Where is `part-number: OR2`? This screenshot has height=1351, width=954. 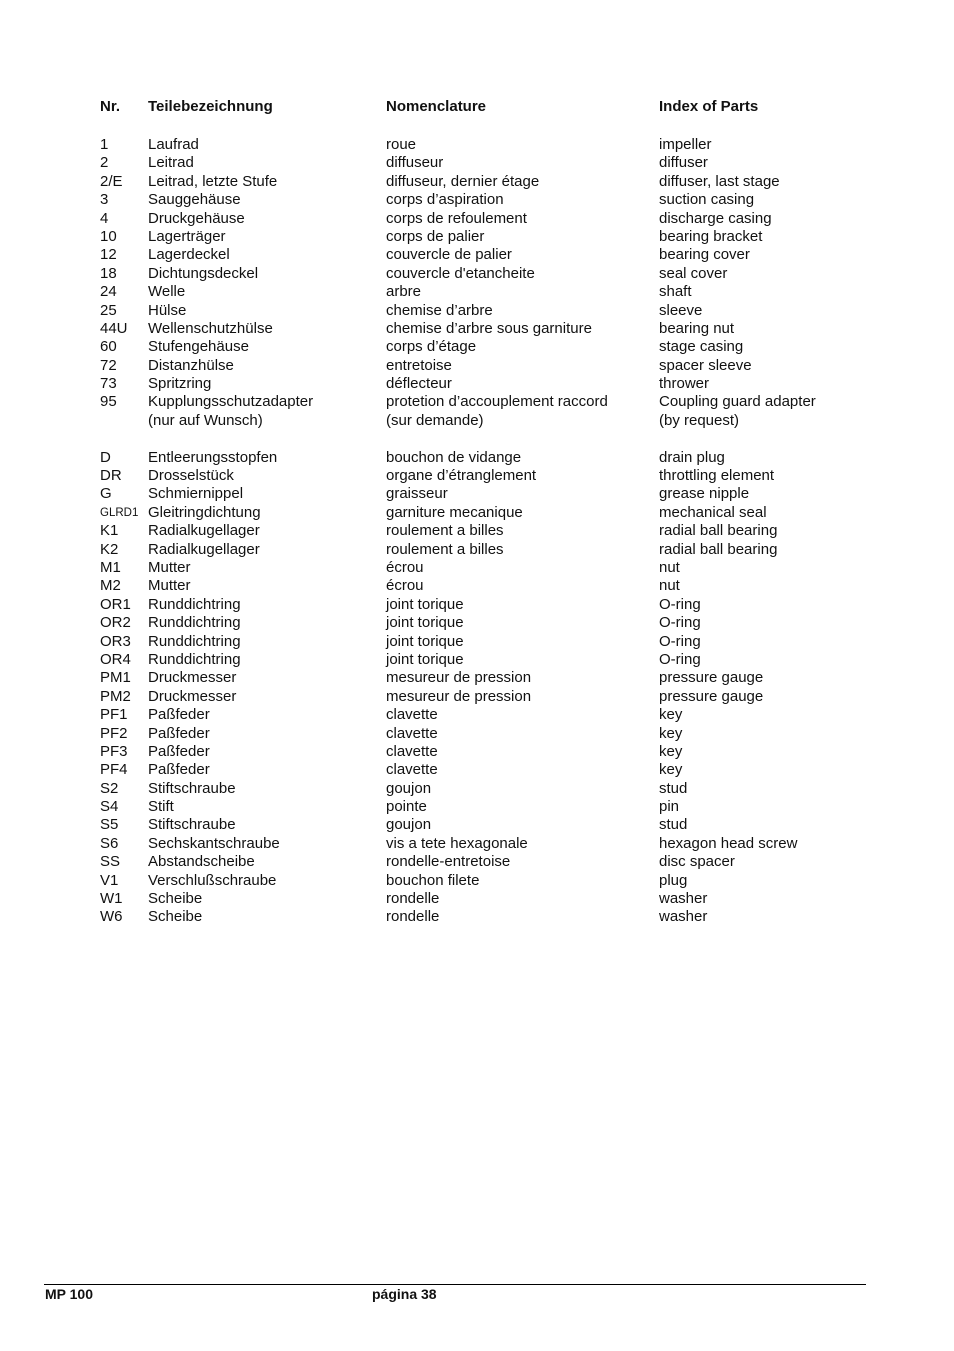
part-number: OR2 is located at coordinates (115, 623).